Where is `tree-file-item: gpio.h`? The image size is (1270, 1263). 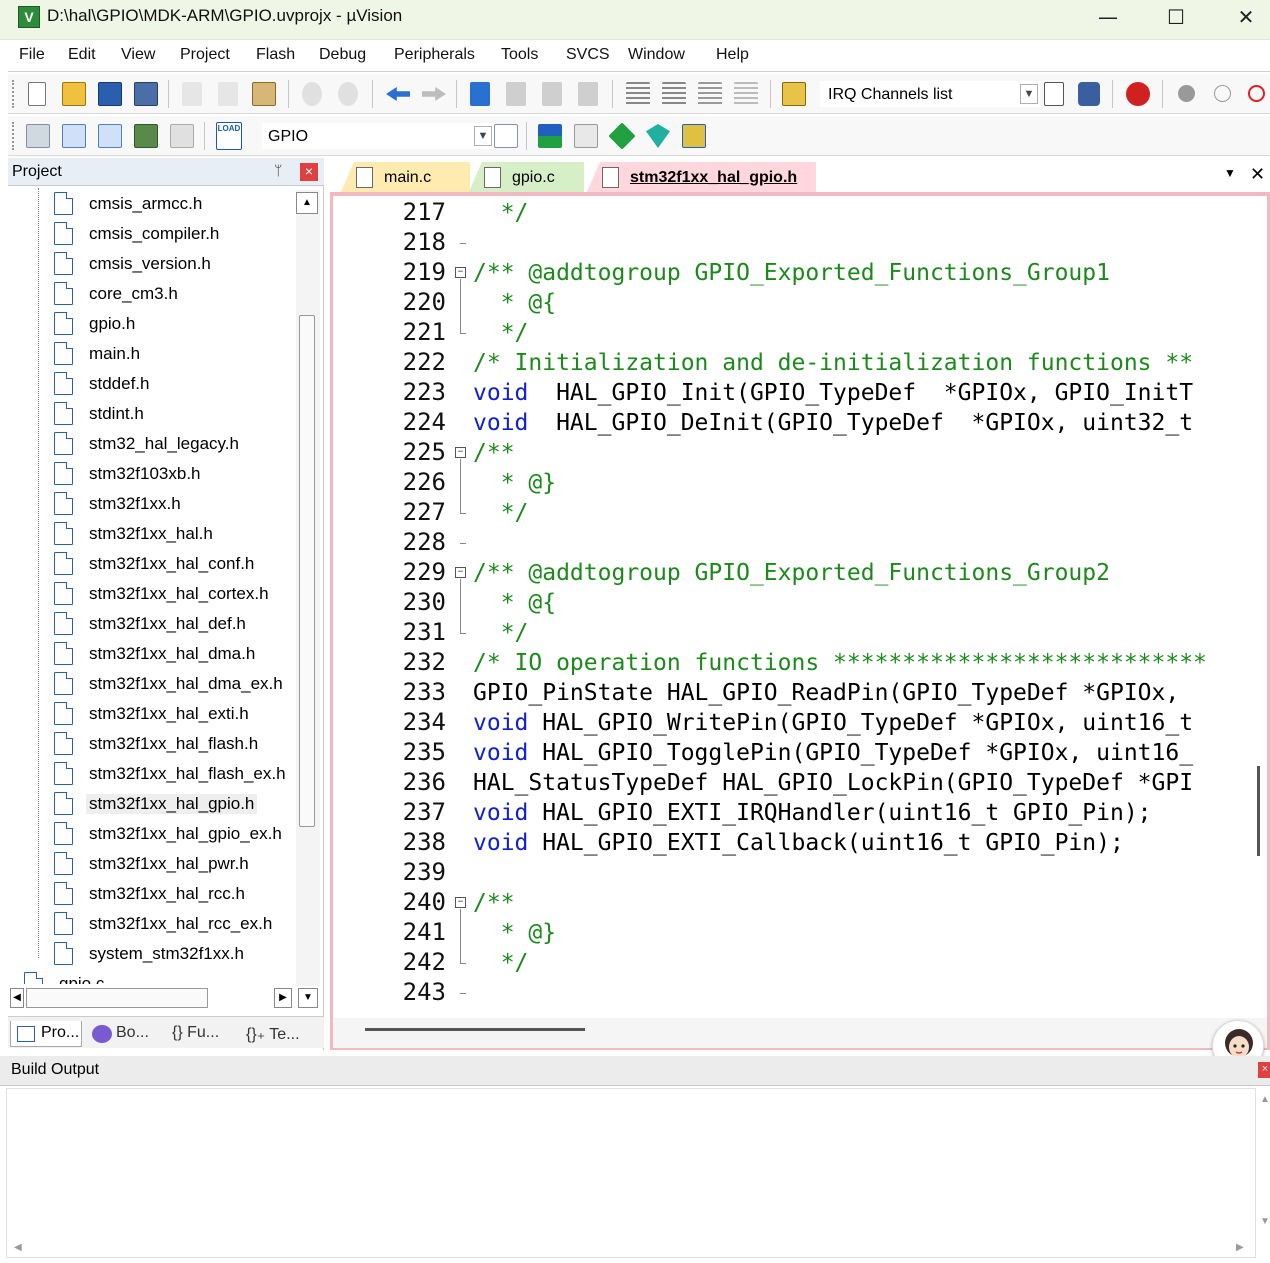
tree-file-item: gpio.h is located at coordinates (174, 324).